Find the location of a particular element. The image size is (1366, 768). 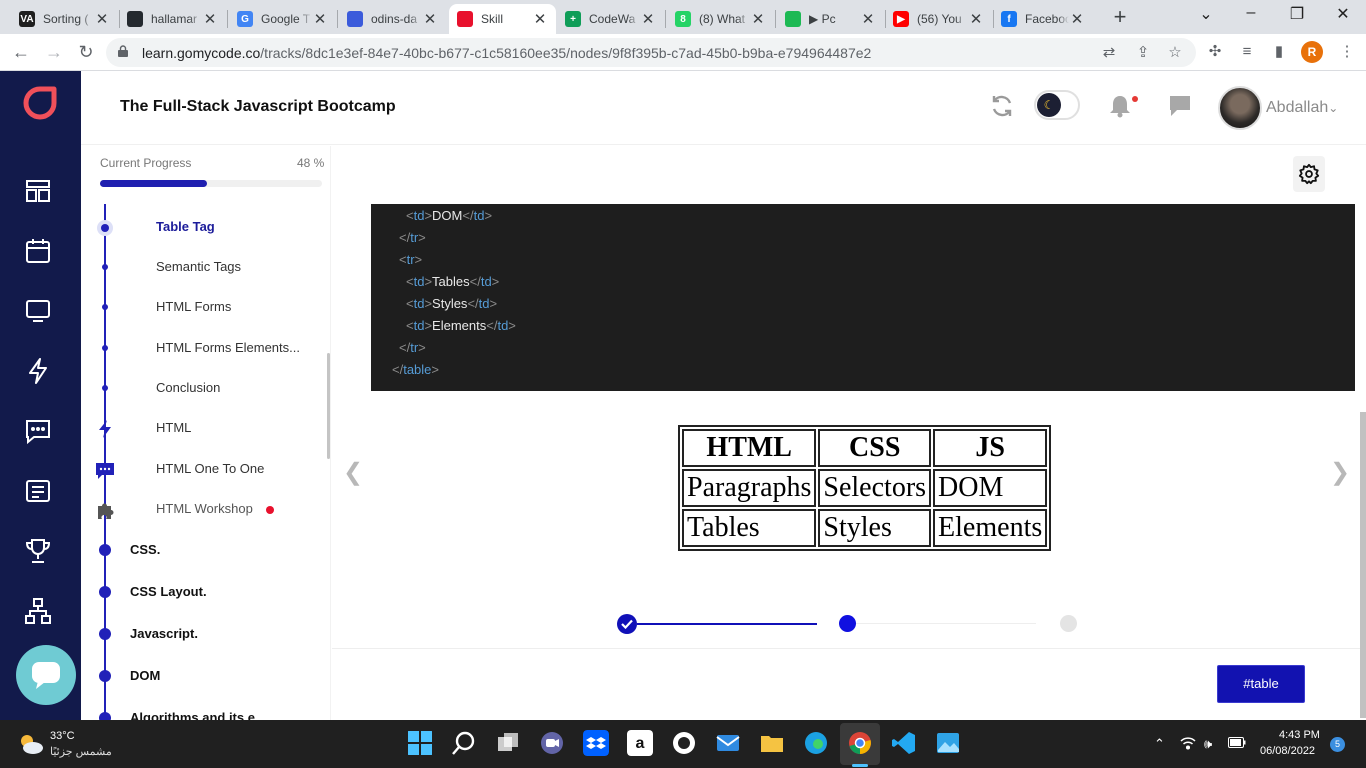

wifi-icon is located at coordinates (1188, 744).